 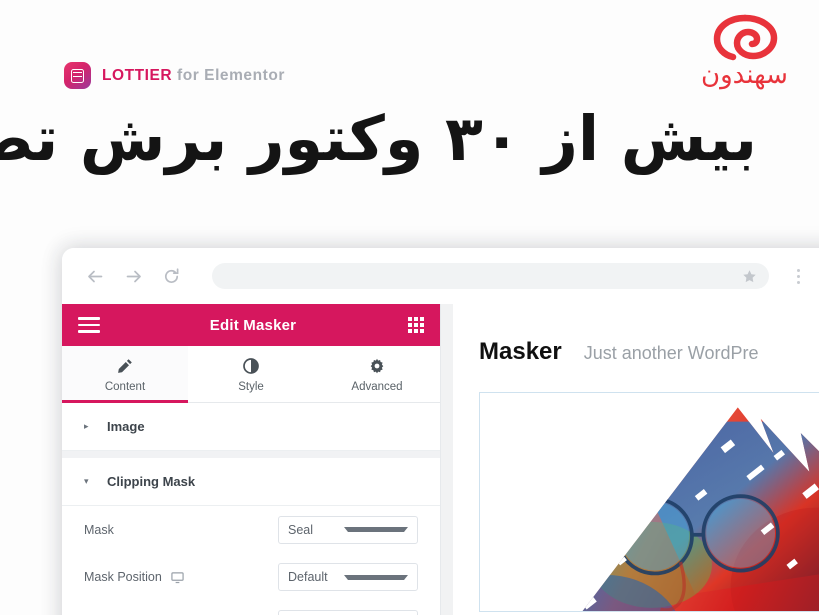 What do you see at coordinates (348, 612) in the screenshot?
I see `mask-repeat-select: No-repeat` at bounding box center [348, 612].